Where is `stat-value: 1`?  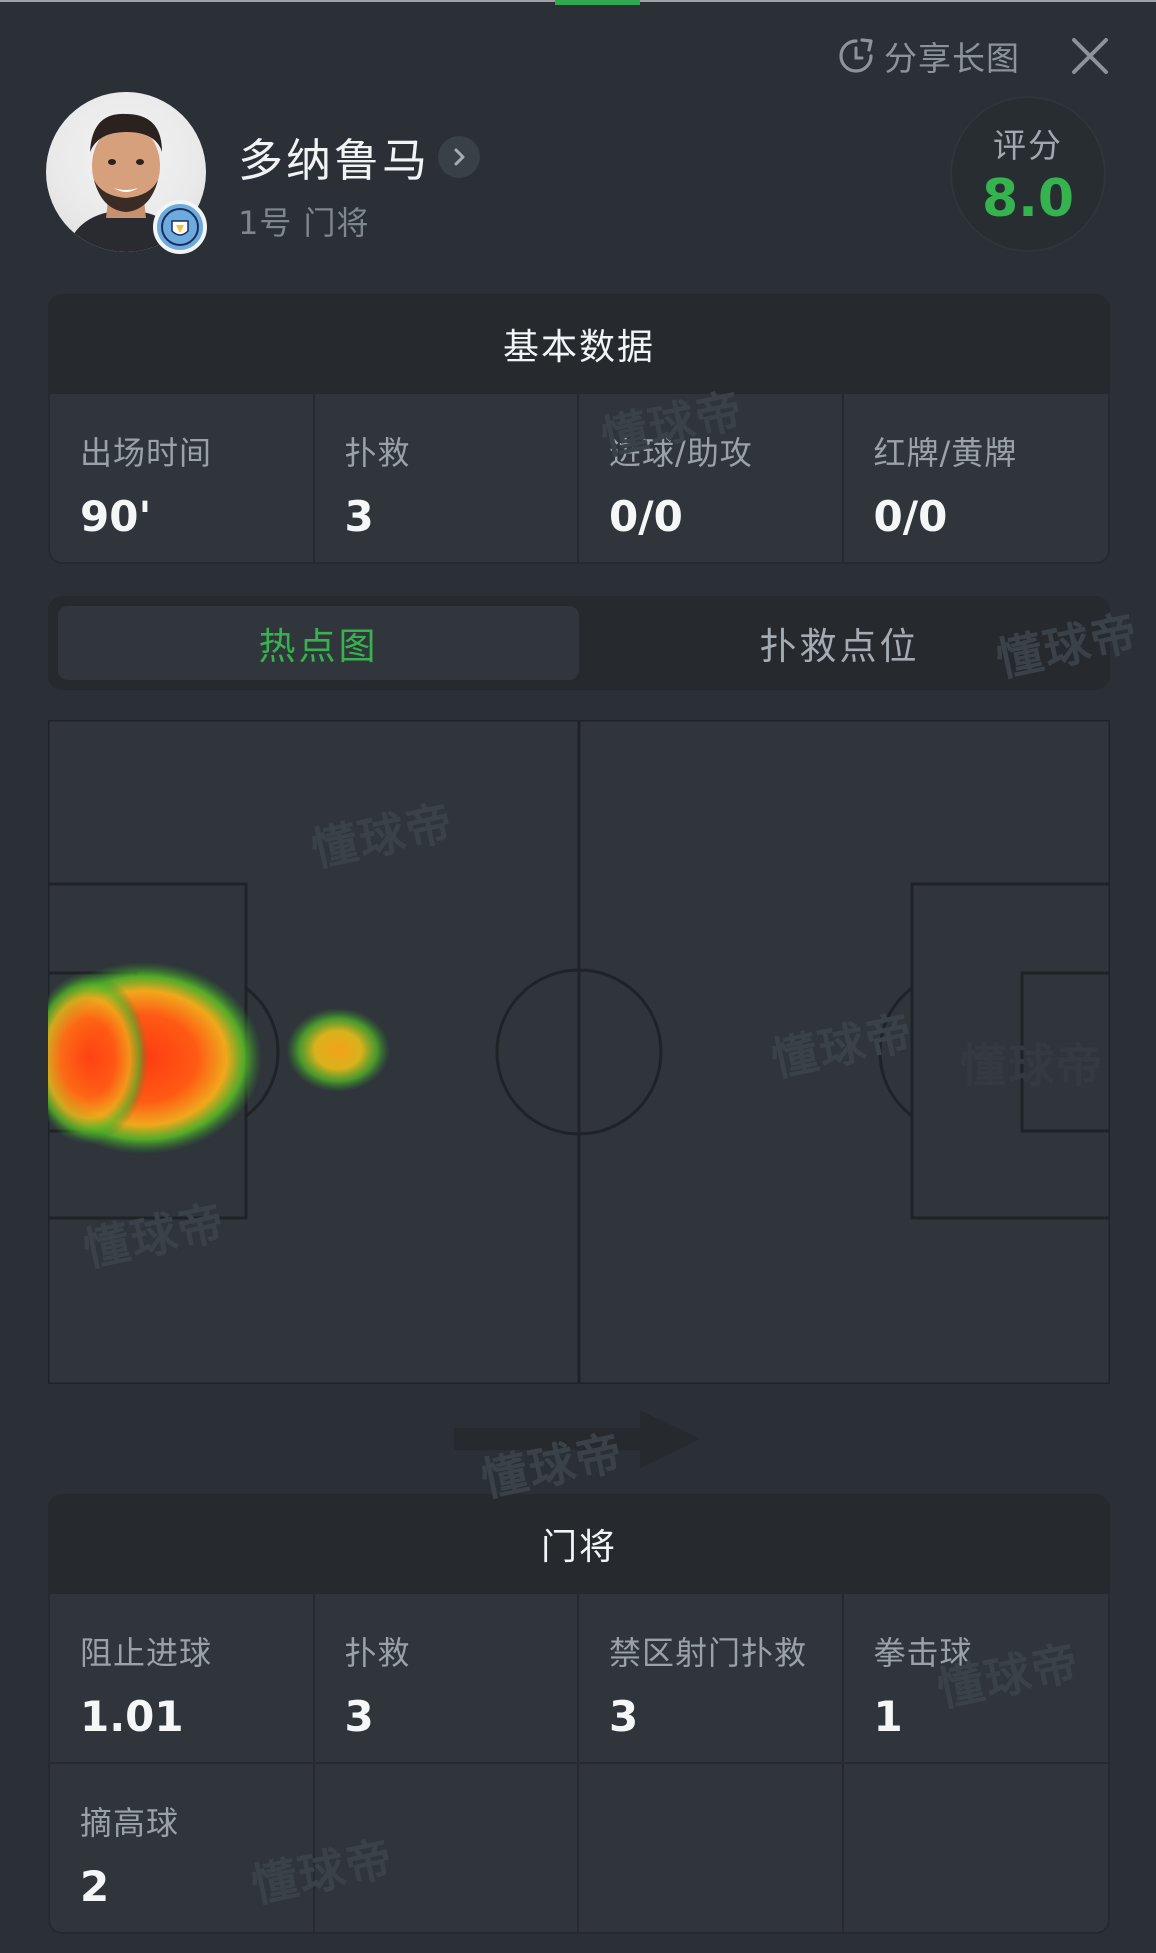
stat-value: 1 is located at coordinates (888, 1716).